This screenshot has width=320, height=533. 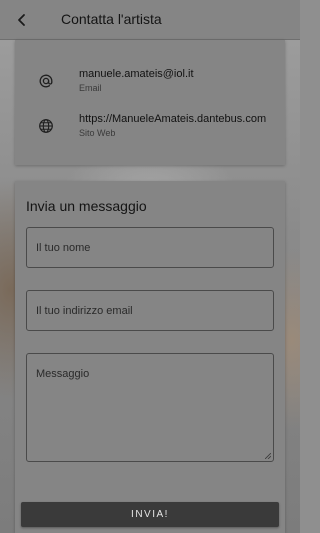 I want to click on email-field-placeholder: Il tuo indirizzo email, so click(x=84, y=311).